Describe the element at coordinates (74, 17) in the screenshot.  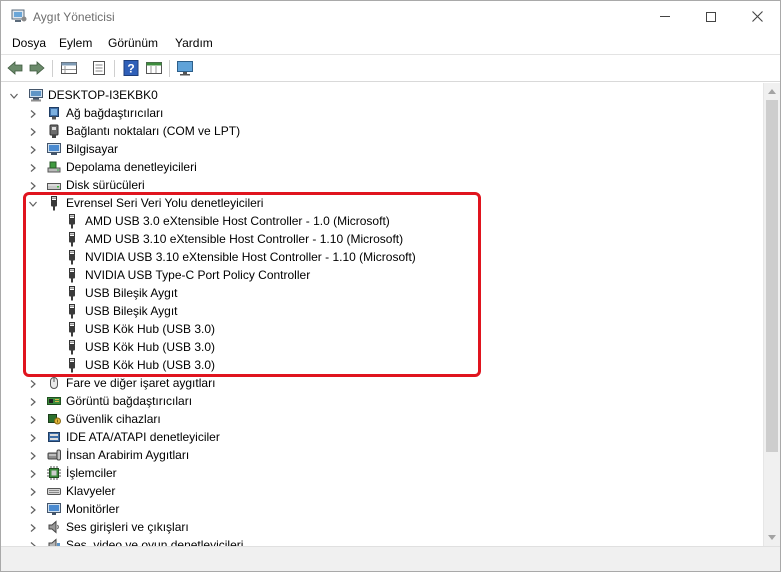
I see `window-title: Aygıt Yöneticisi` at that location.